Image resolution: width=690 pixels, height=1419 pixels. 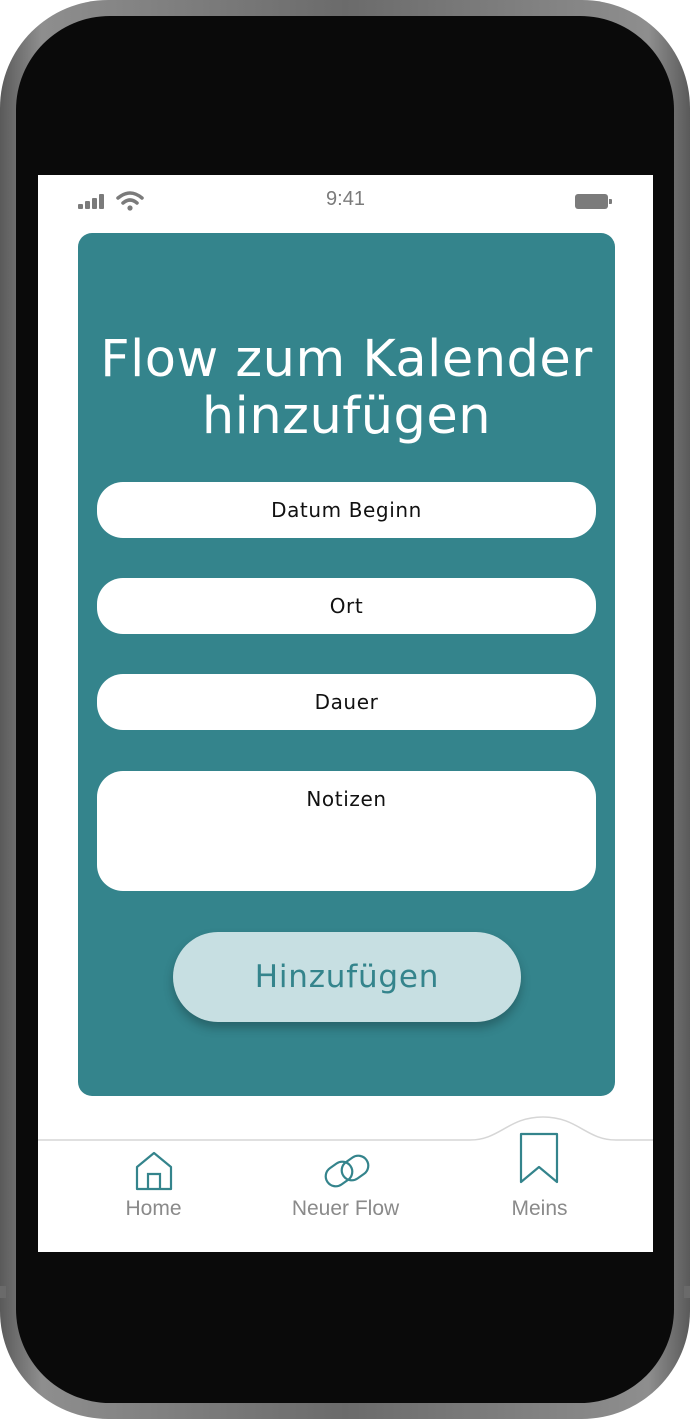 I want to click on bookmark-icon, so click(x=539, y=1158).